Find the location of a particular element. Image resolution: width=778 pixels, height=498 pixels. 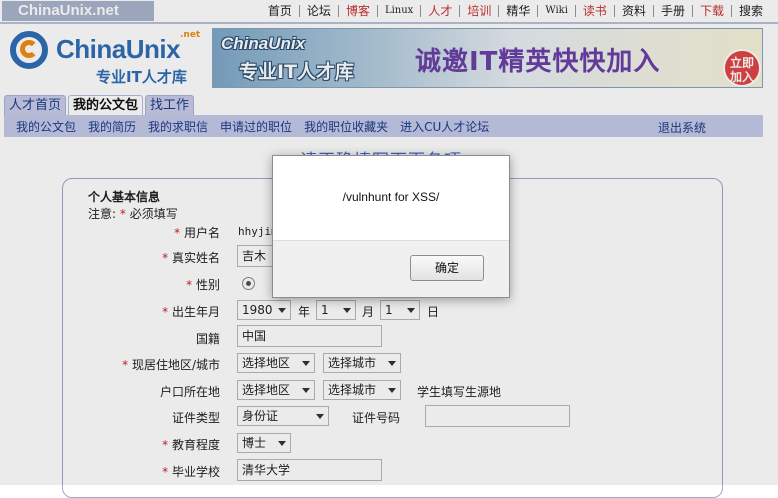

alert-dialog: /vulnhunt for XSS/ 确定 is located at coordinates (391, 226).